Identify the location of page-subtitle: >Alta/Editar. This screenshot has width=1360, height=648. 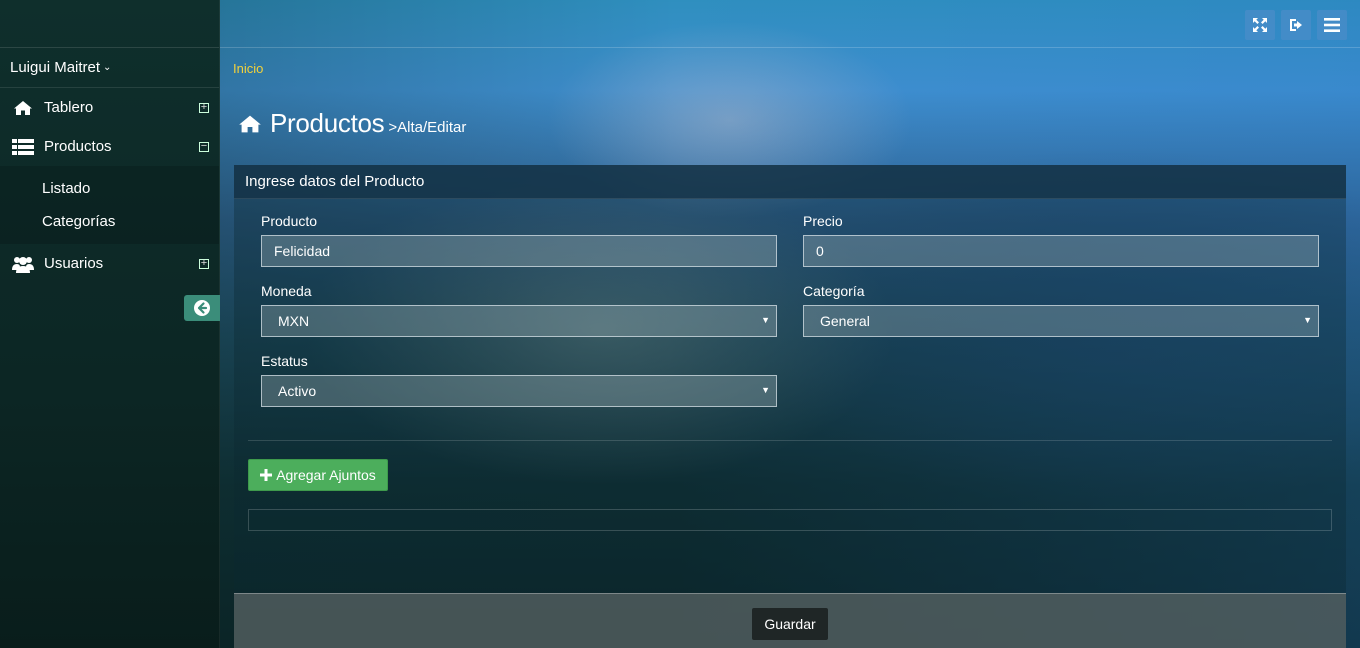
(427, 127).